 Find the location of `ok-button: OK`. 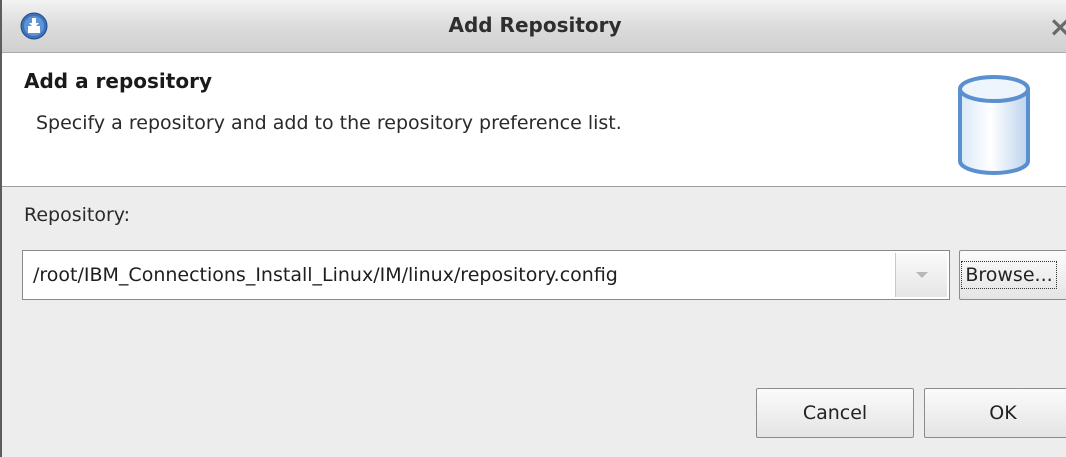

ok-button: OK is located at coordinates (995, 413).